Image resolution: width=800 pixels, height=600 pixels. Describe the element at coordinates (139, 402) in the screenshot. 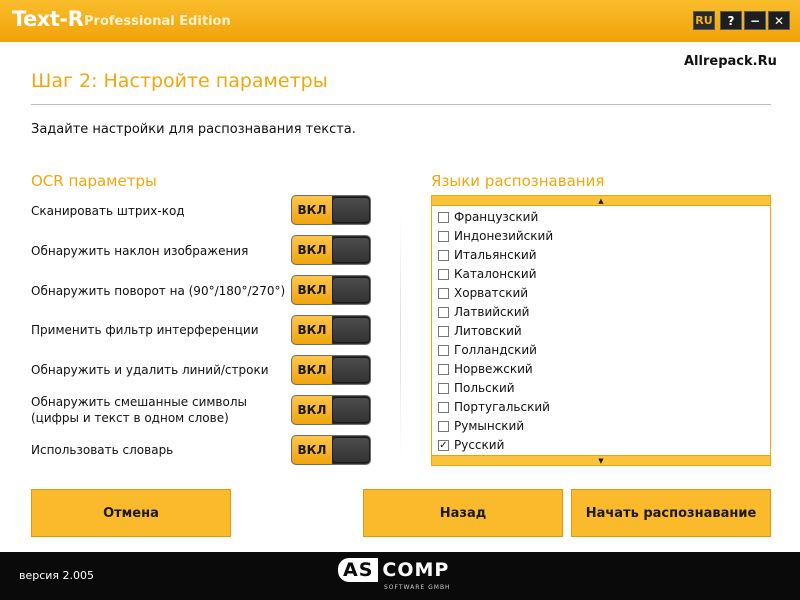

I see `option-label-mixed-line1: Обнаружить смешанные символы` at that location.